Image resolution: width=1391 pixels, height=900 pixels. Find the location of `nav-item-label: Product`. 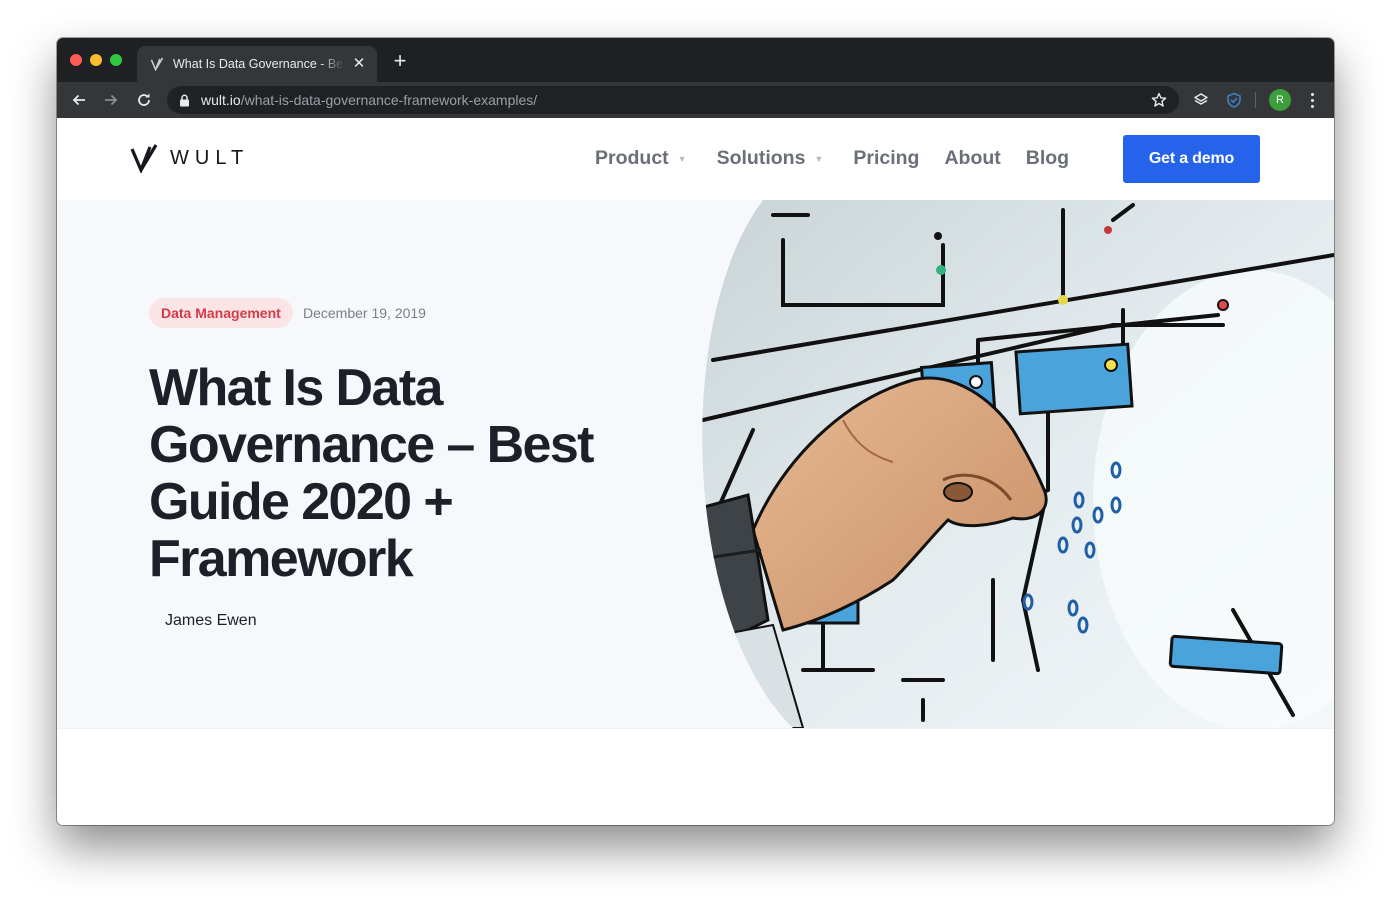

nav-item-label: Product is located at coordinates (632, 158).